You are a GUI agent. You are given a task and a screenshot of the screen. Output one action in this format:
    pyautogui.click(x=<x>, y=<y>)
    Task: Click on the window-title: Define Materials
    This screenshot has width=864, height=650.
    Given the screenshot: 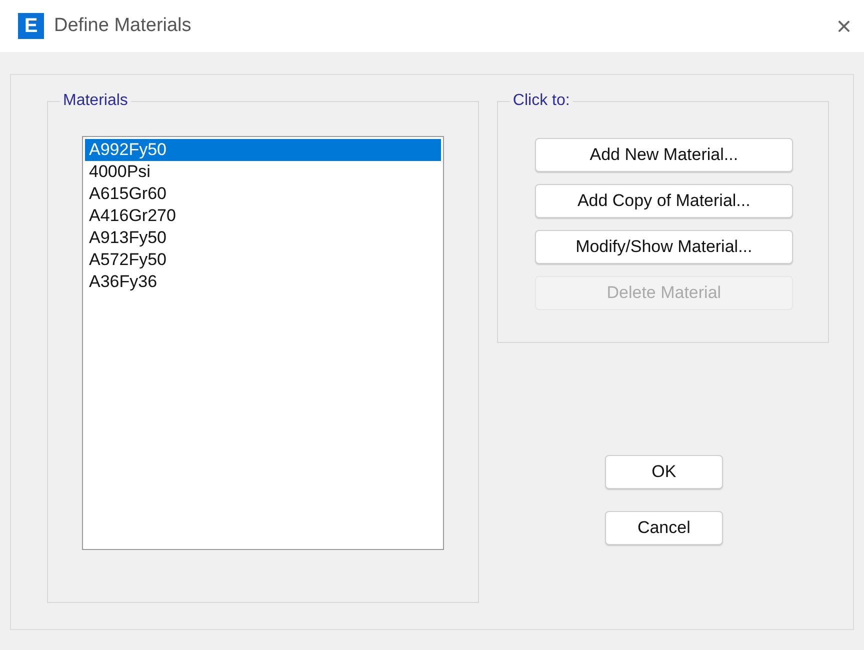 What is the action you would take?
    pyautogui.click(x=123, y=26)
    